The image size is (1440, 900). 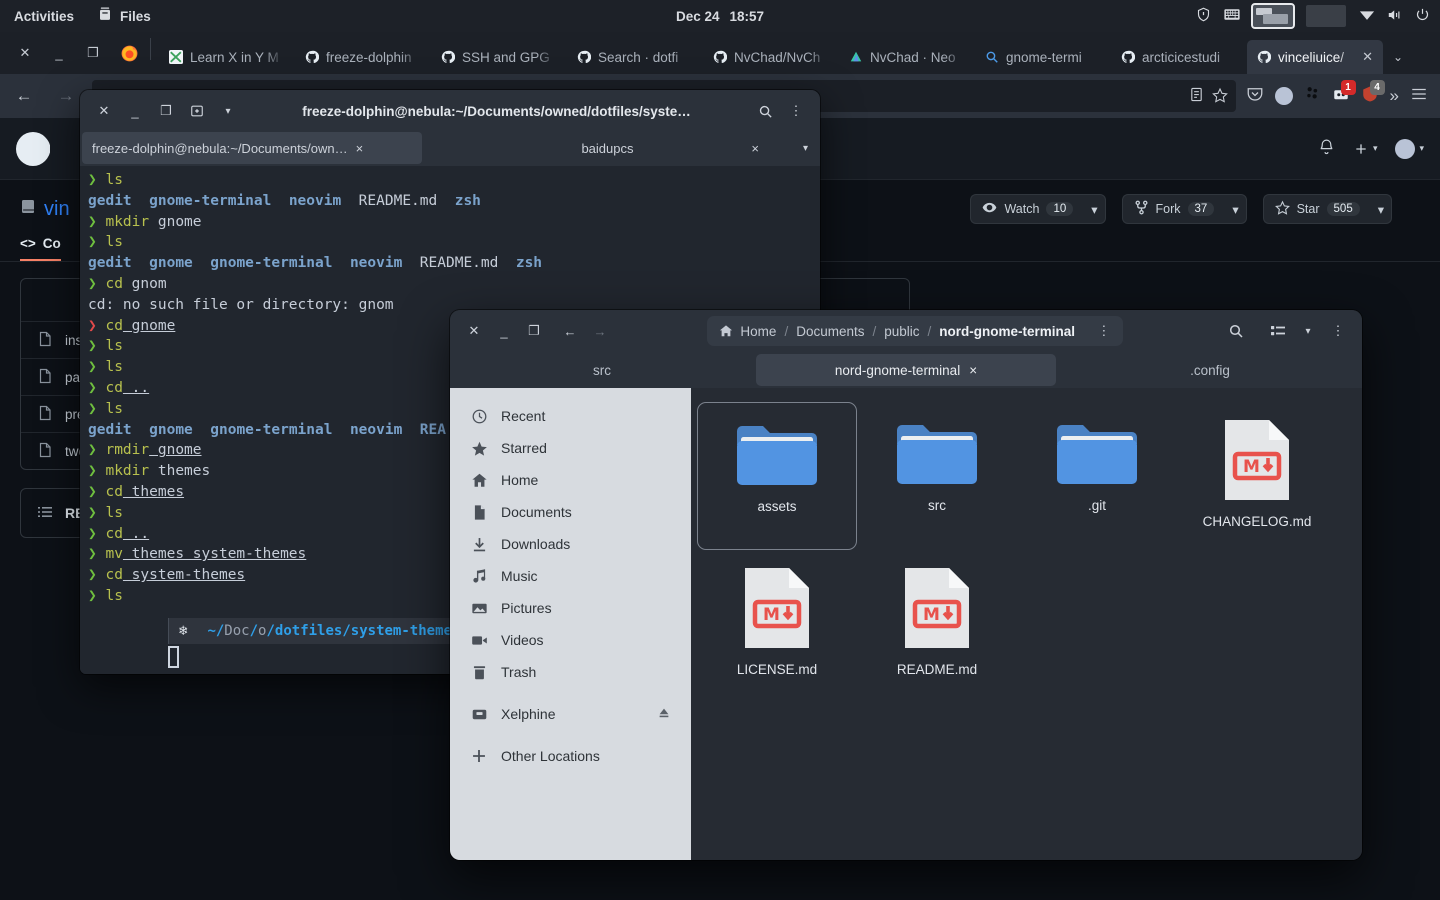 I want to click on file-item: M LICENSE.md, so click(x=777, y=624).